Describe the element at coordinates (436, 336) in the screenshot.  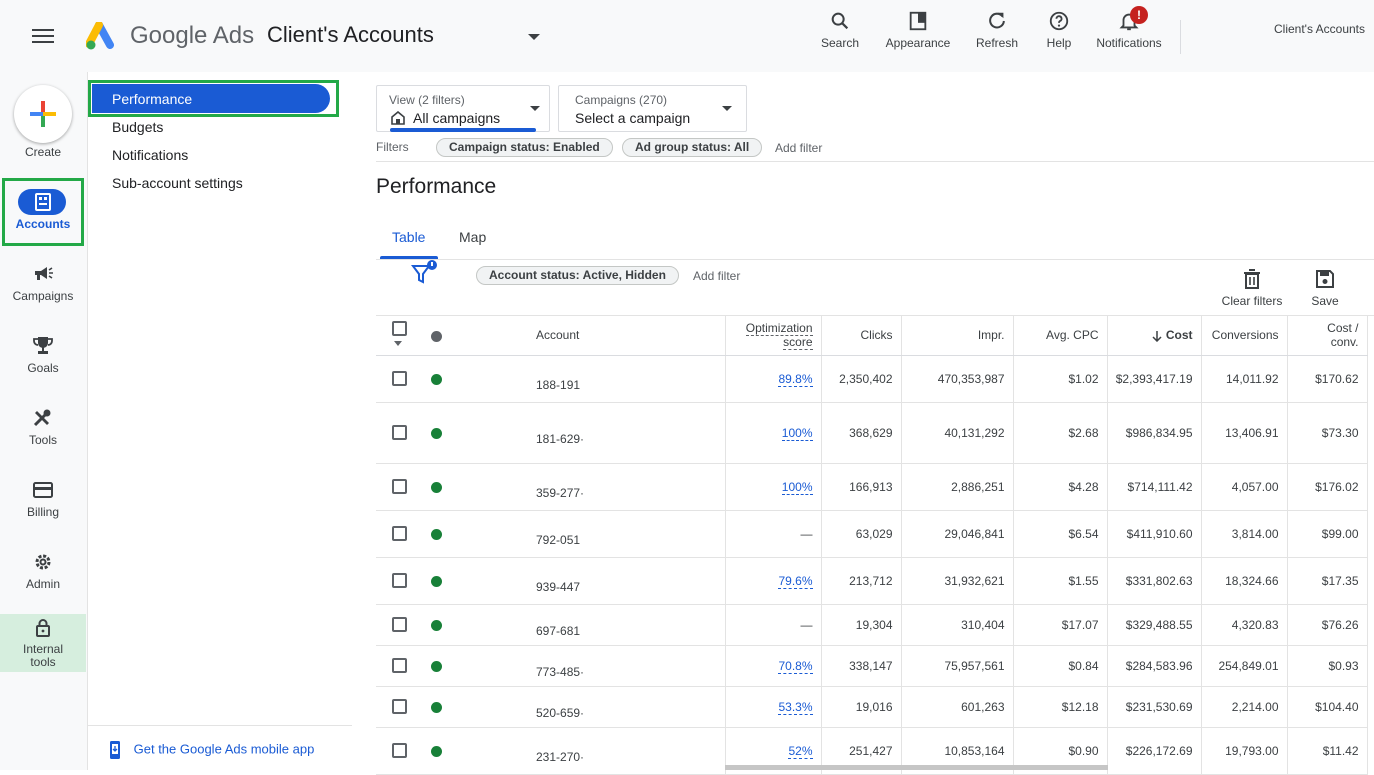
I see `status-header-dot` at that location.